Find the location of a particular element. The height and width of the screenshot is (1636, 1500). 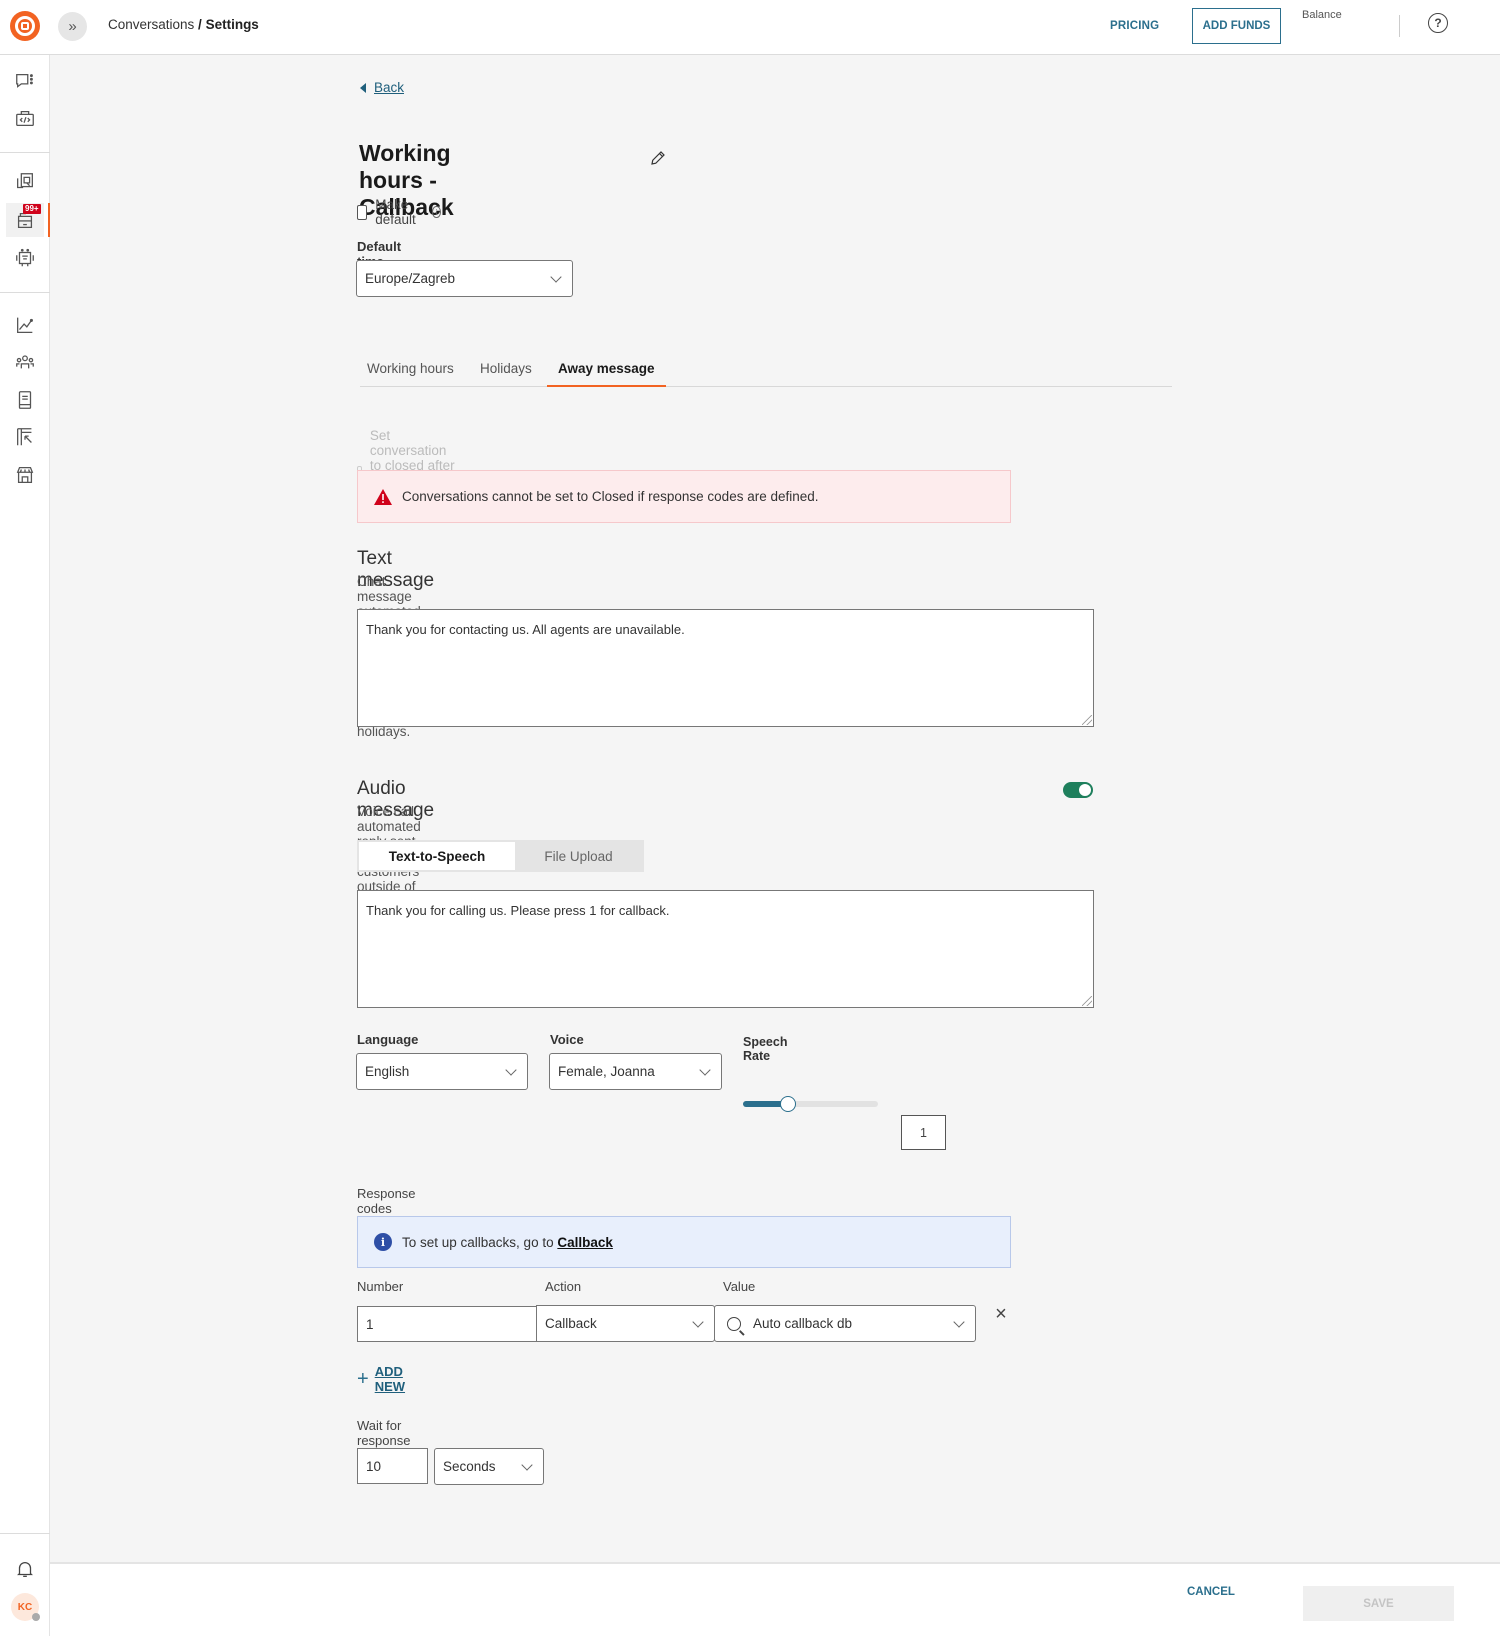

voice-select: Female, Joanna is located at coordinates (635, 1071).